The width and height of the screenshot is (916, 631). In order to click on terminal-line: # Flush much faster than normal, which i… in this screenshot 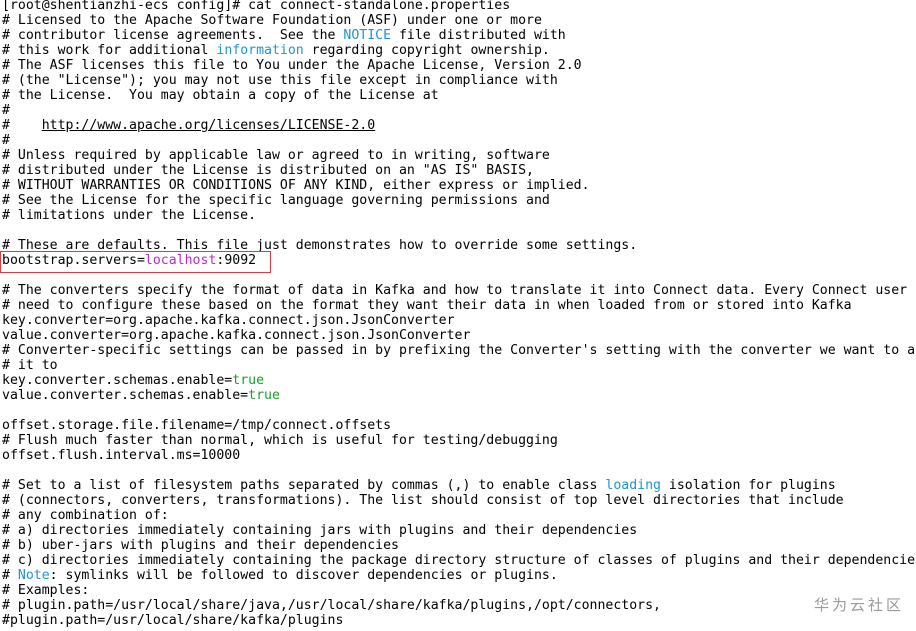, I will do `click(280, 440)`.